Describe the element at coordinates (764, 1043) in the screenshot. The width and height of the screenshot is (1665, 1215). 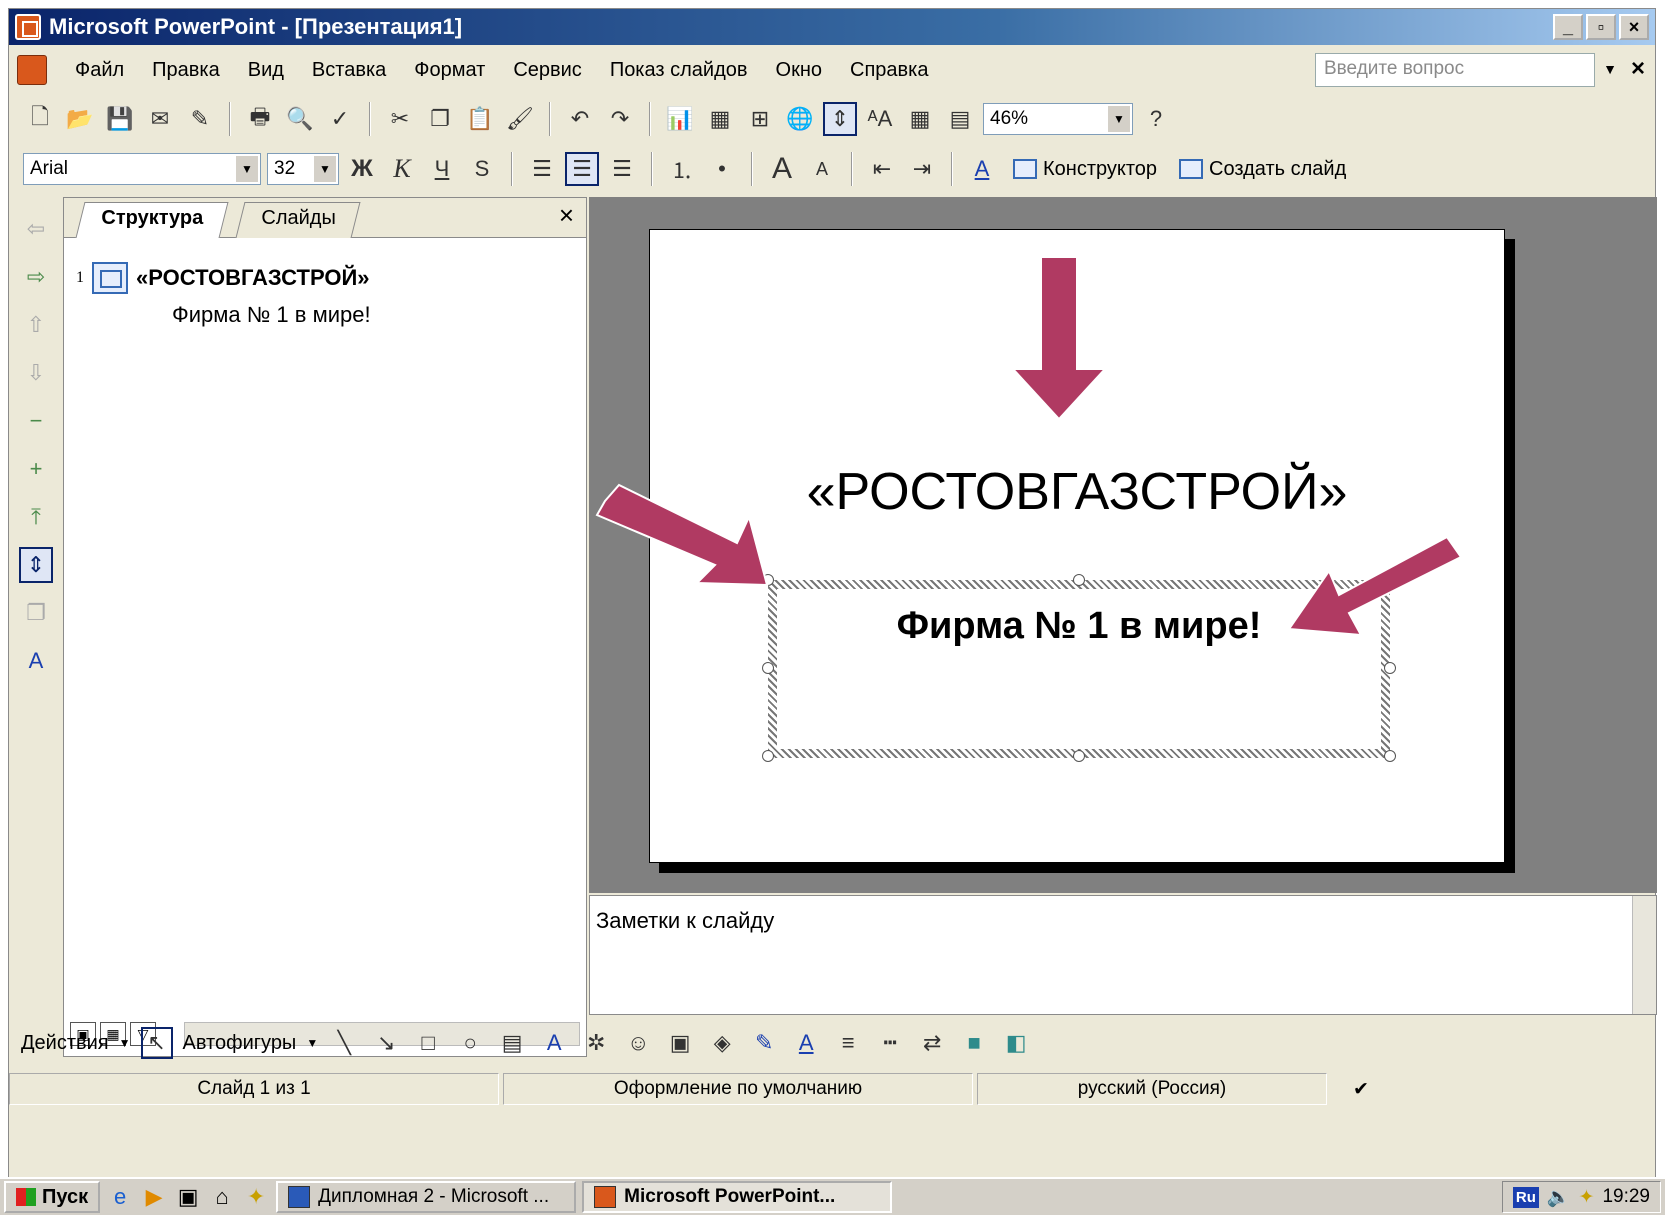
I see `line-color-icon: ✎` at that location.